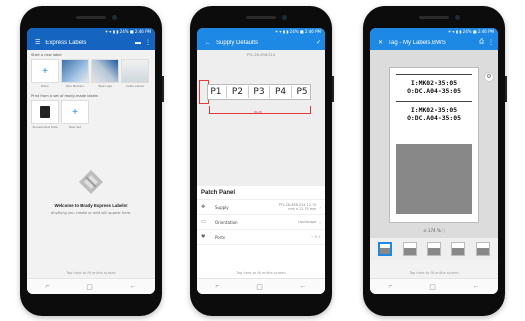 The image size is (525, 321). I want to click on menu-icon: ☰, so click(37, 42).